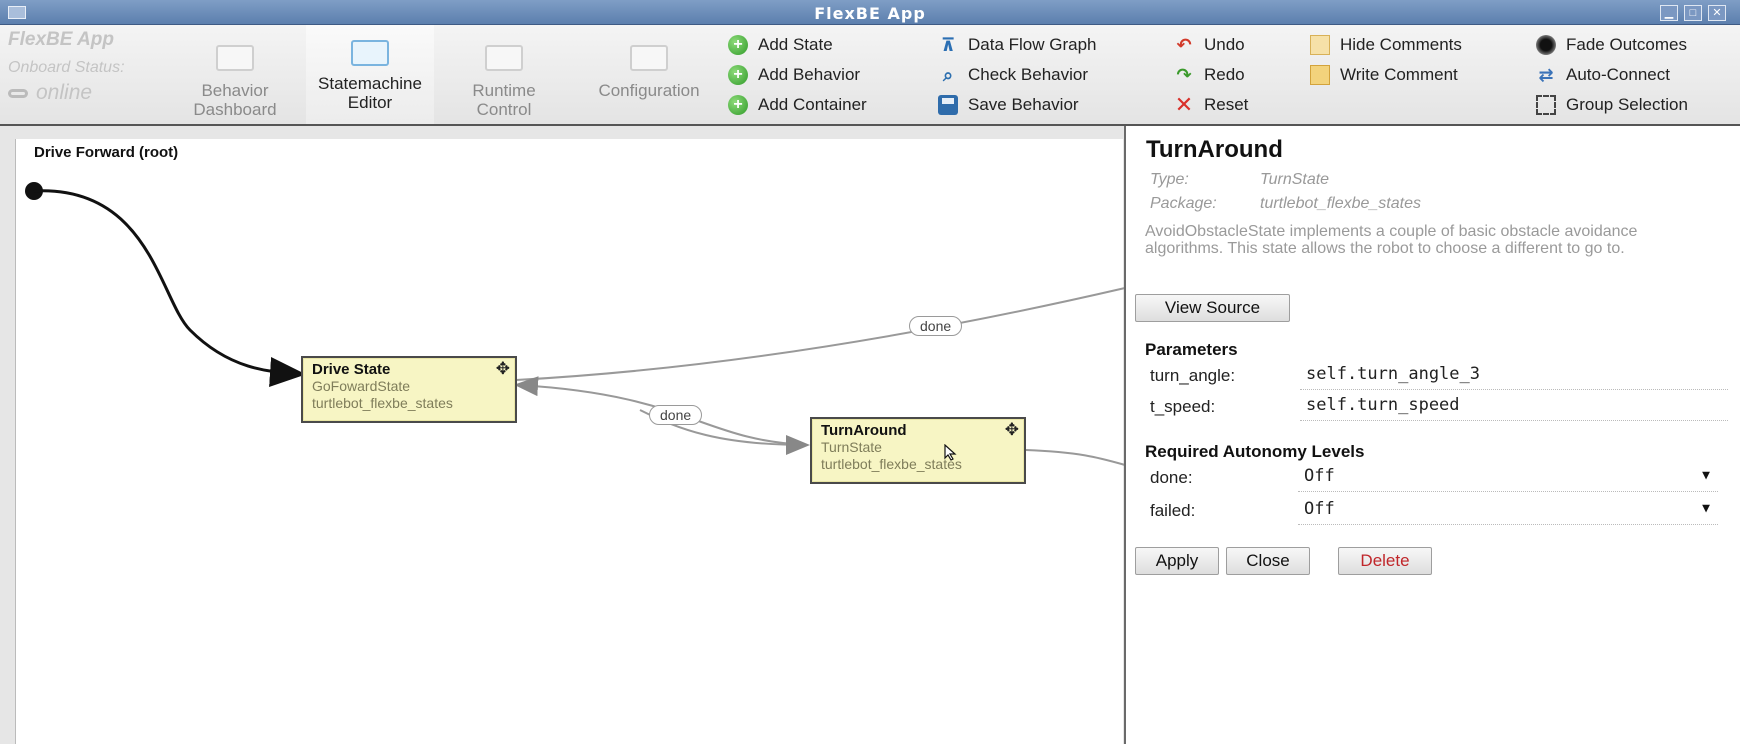  What do you see at coordinates (1508, 478) in the screenshot?
I see `done-autonomy-select: Off ▼` at bounding box center [1508, 478].